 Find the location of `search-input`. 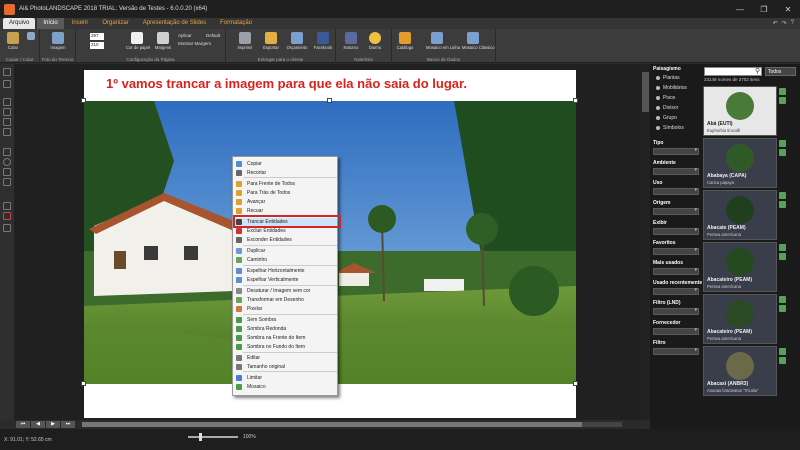

search-input is located at coordinates (733, 71).